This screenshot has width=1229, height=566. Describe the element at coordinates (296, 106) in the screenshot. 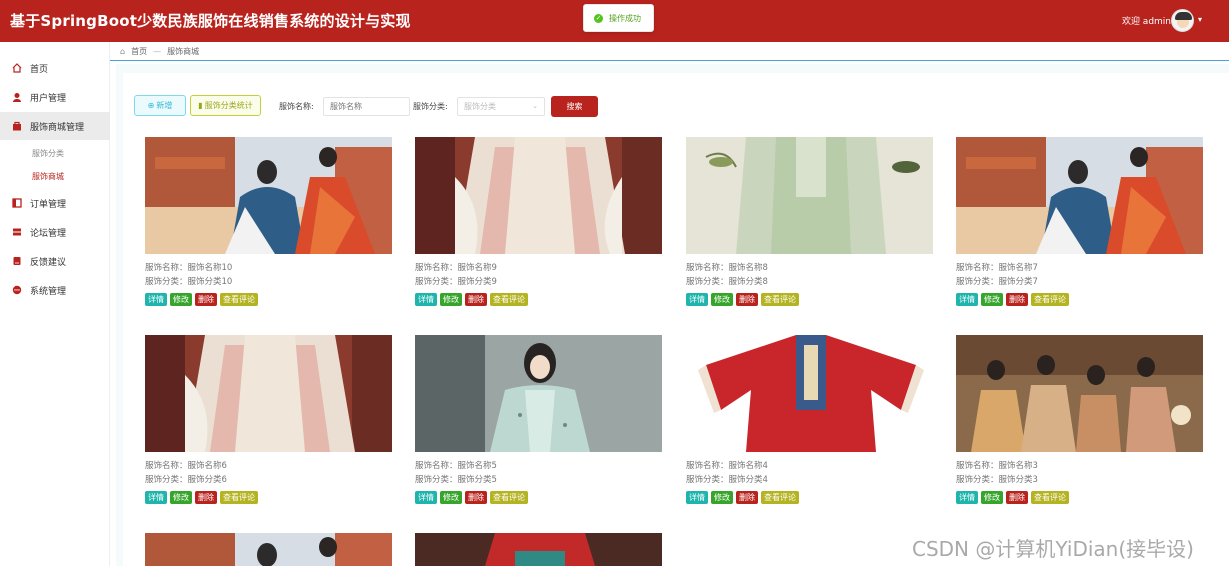

I see `name-label: 服饰名称:` at that location.